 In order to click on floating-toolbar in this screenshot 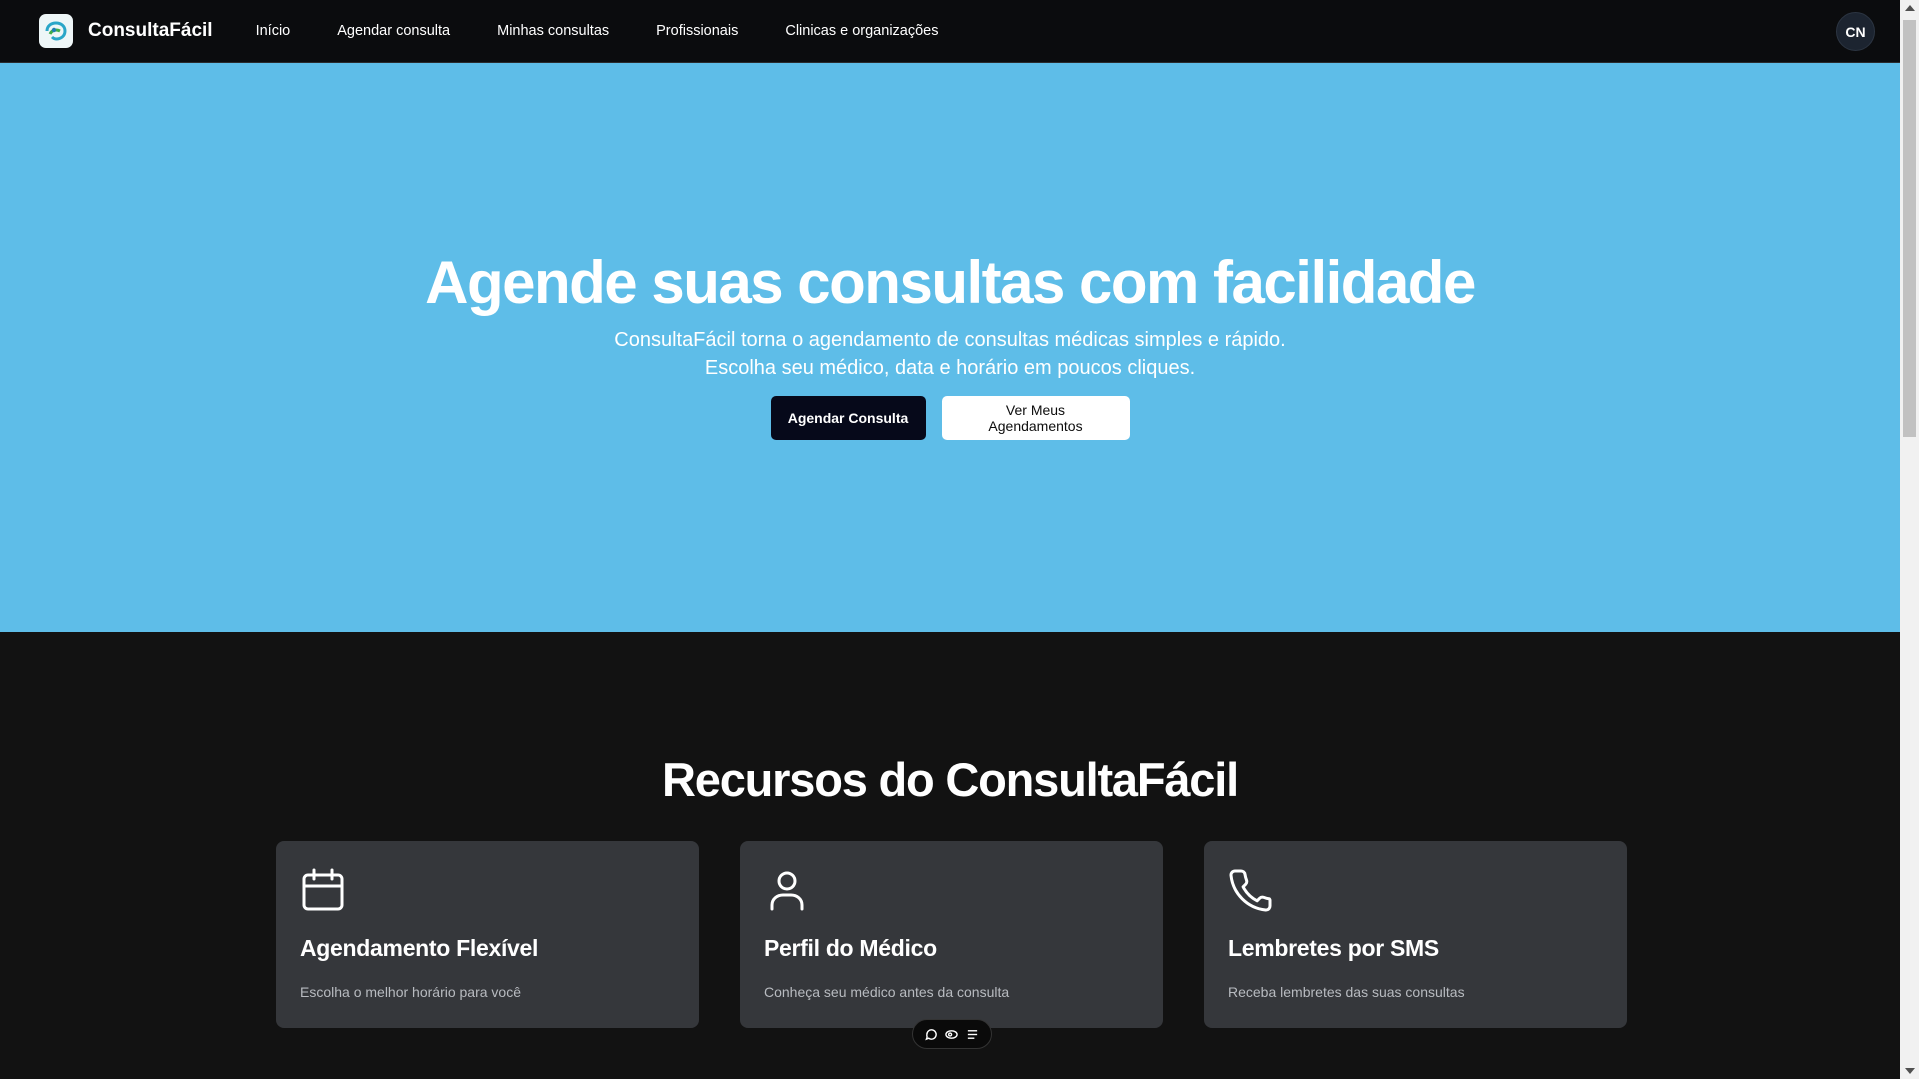, I will do `click(952, 1034)`.